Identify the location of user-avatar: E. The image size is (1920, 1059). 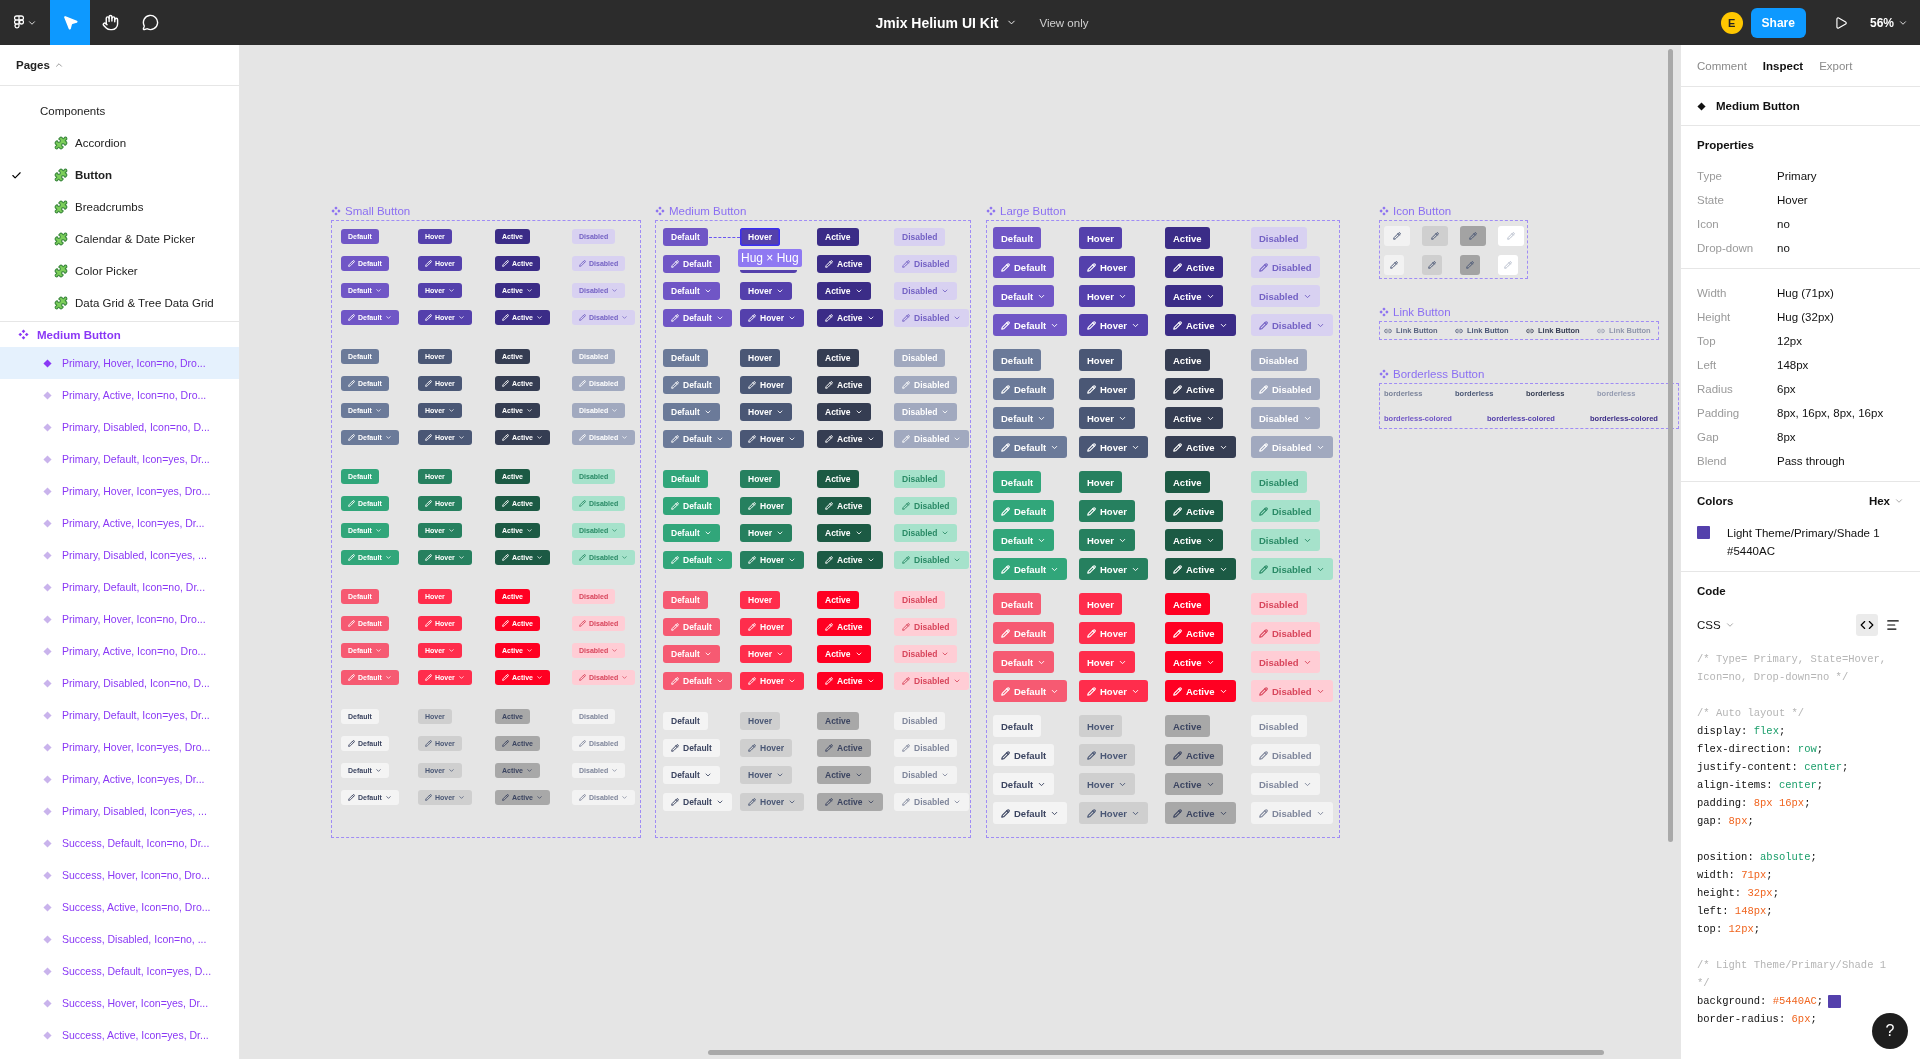
(1731, 22).